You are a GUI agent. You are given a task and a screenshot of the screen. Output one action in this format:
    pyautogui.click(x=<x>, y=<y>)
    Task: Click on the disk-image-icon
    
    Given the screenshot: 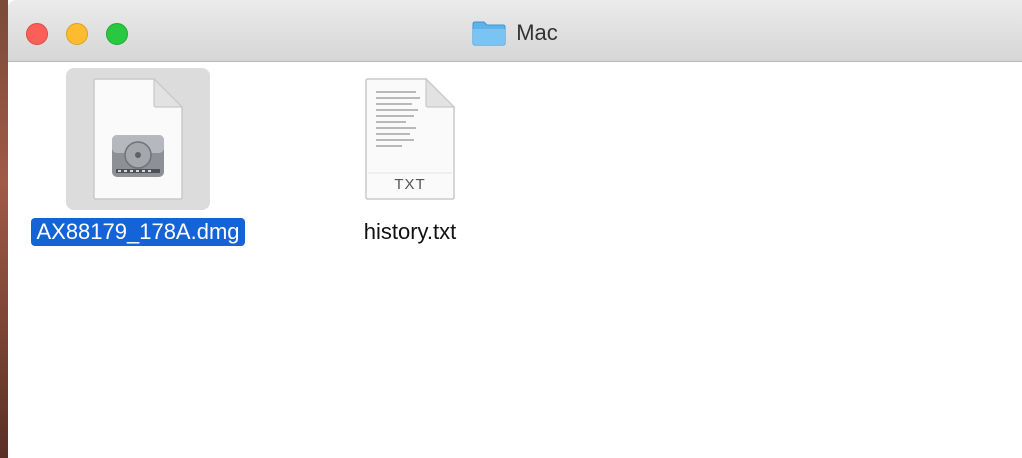 What is the action you would take?
    pyautogui.click(x=138, y=138)
    